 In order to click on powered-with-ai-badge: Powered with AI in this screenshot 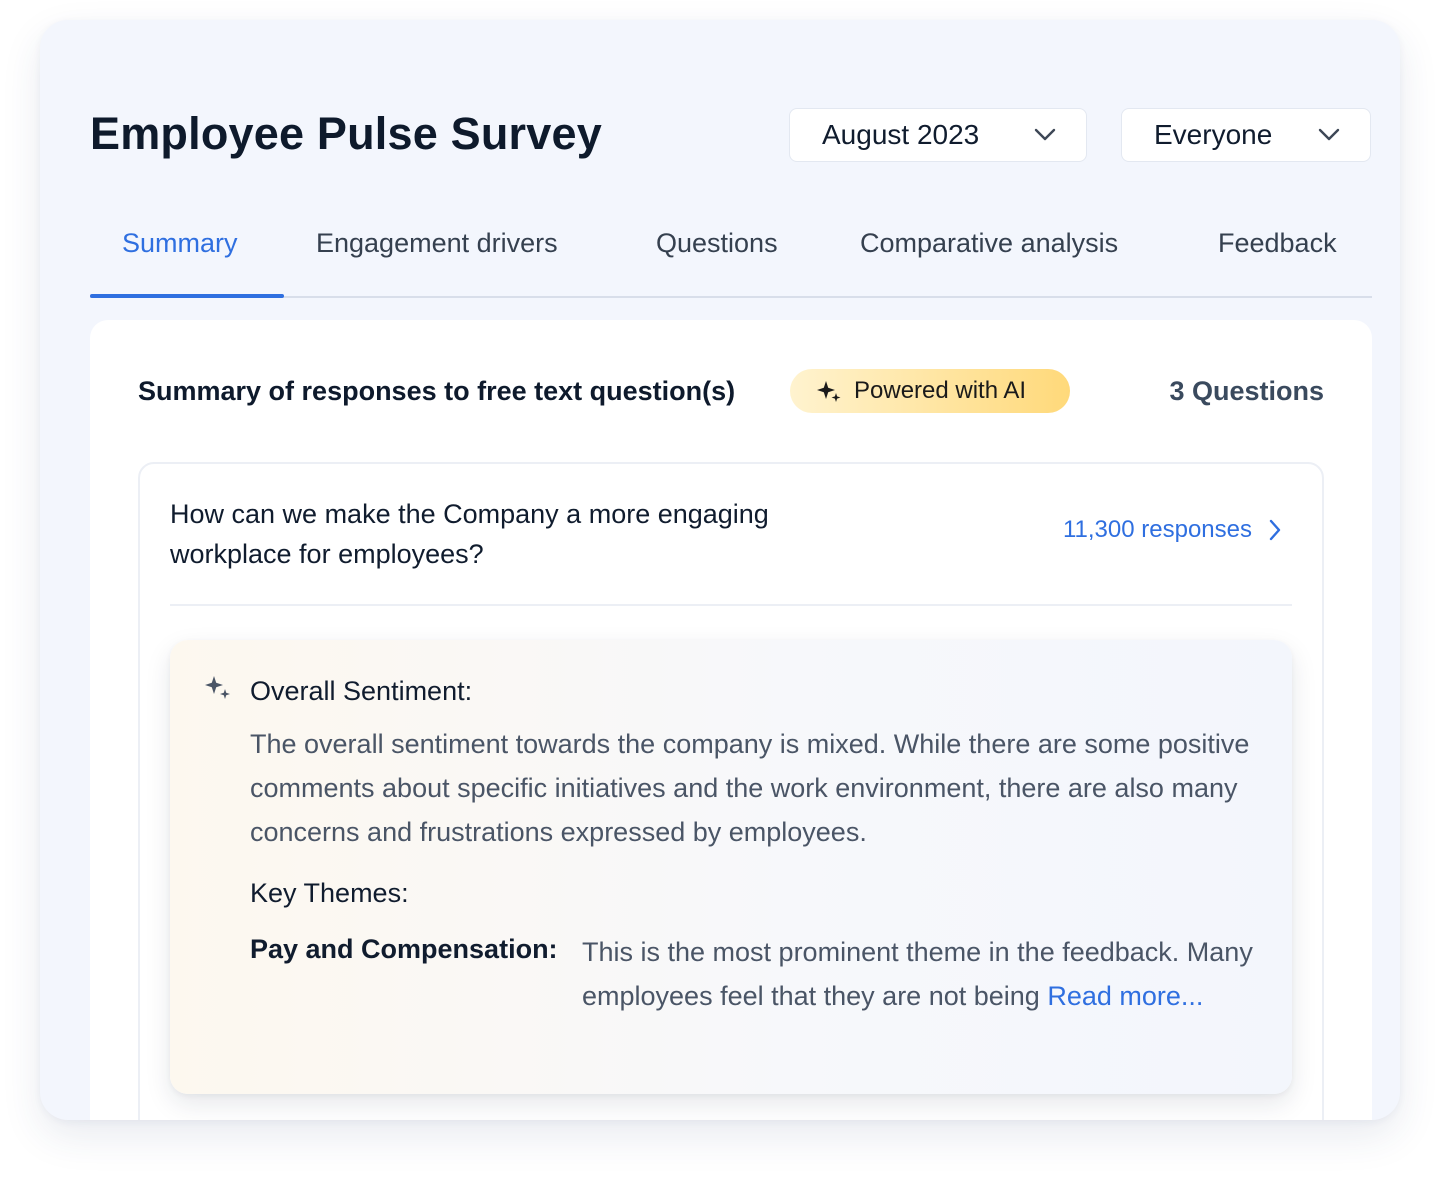, I will do `click(930, 391)`.